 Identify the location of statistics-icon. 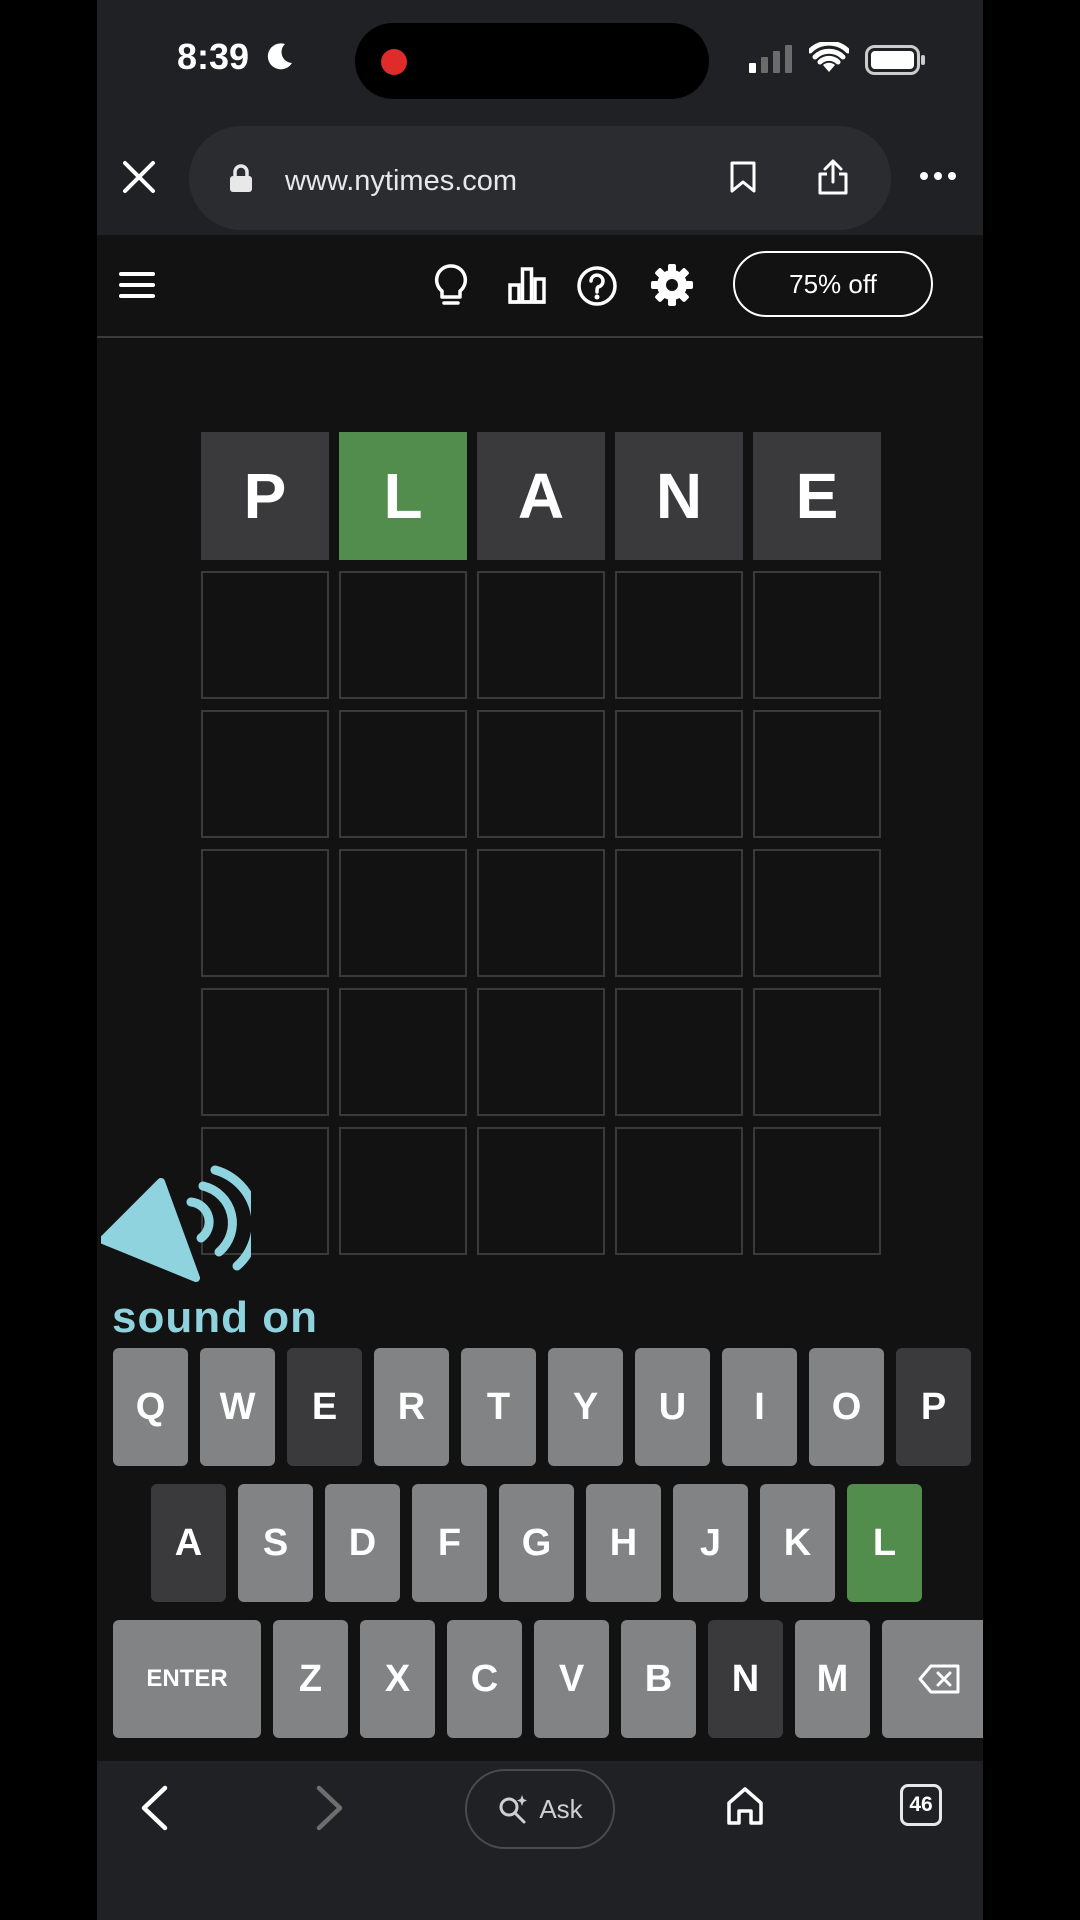
(527, 285).